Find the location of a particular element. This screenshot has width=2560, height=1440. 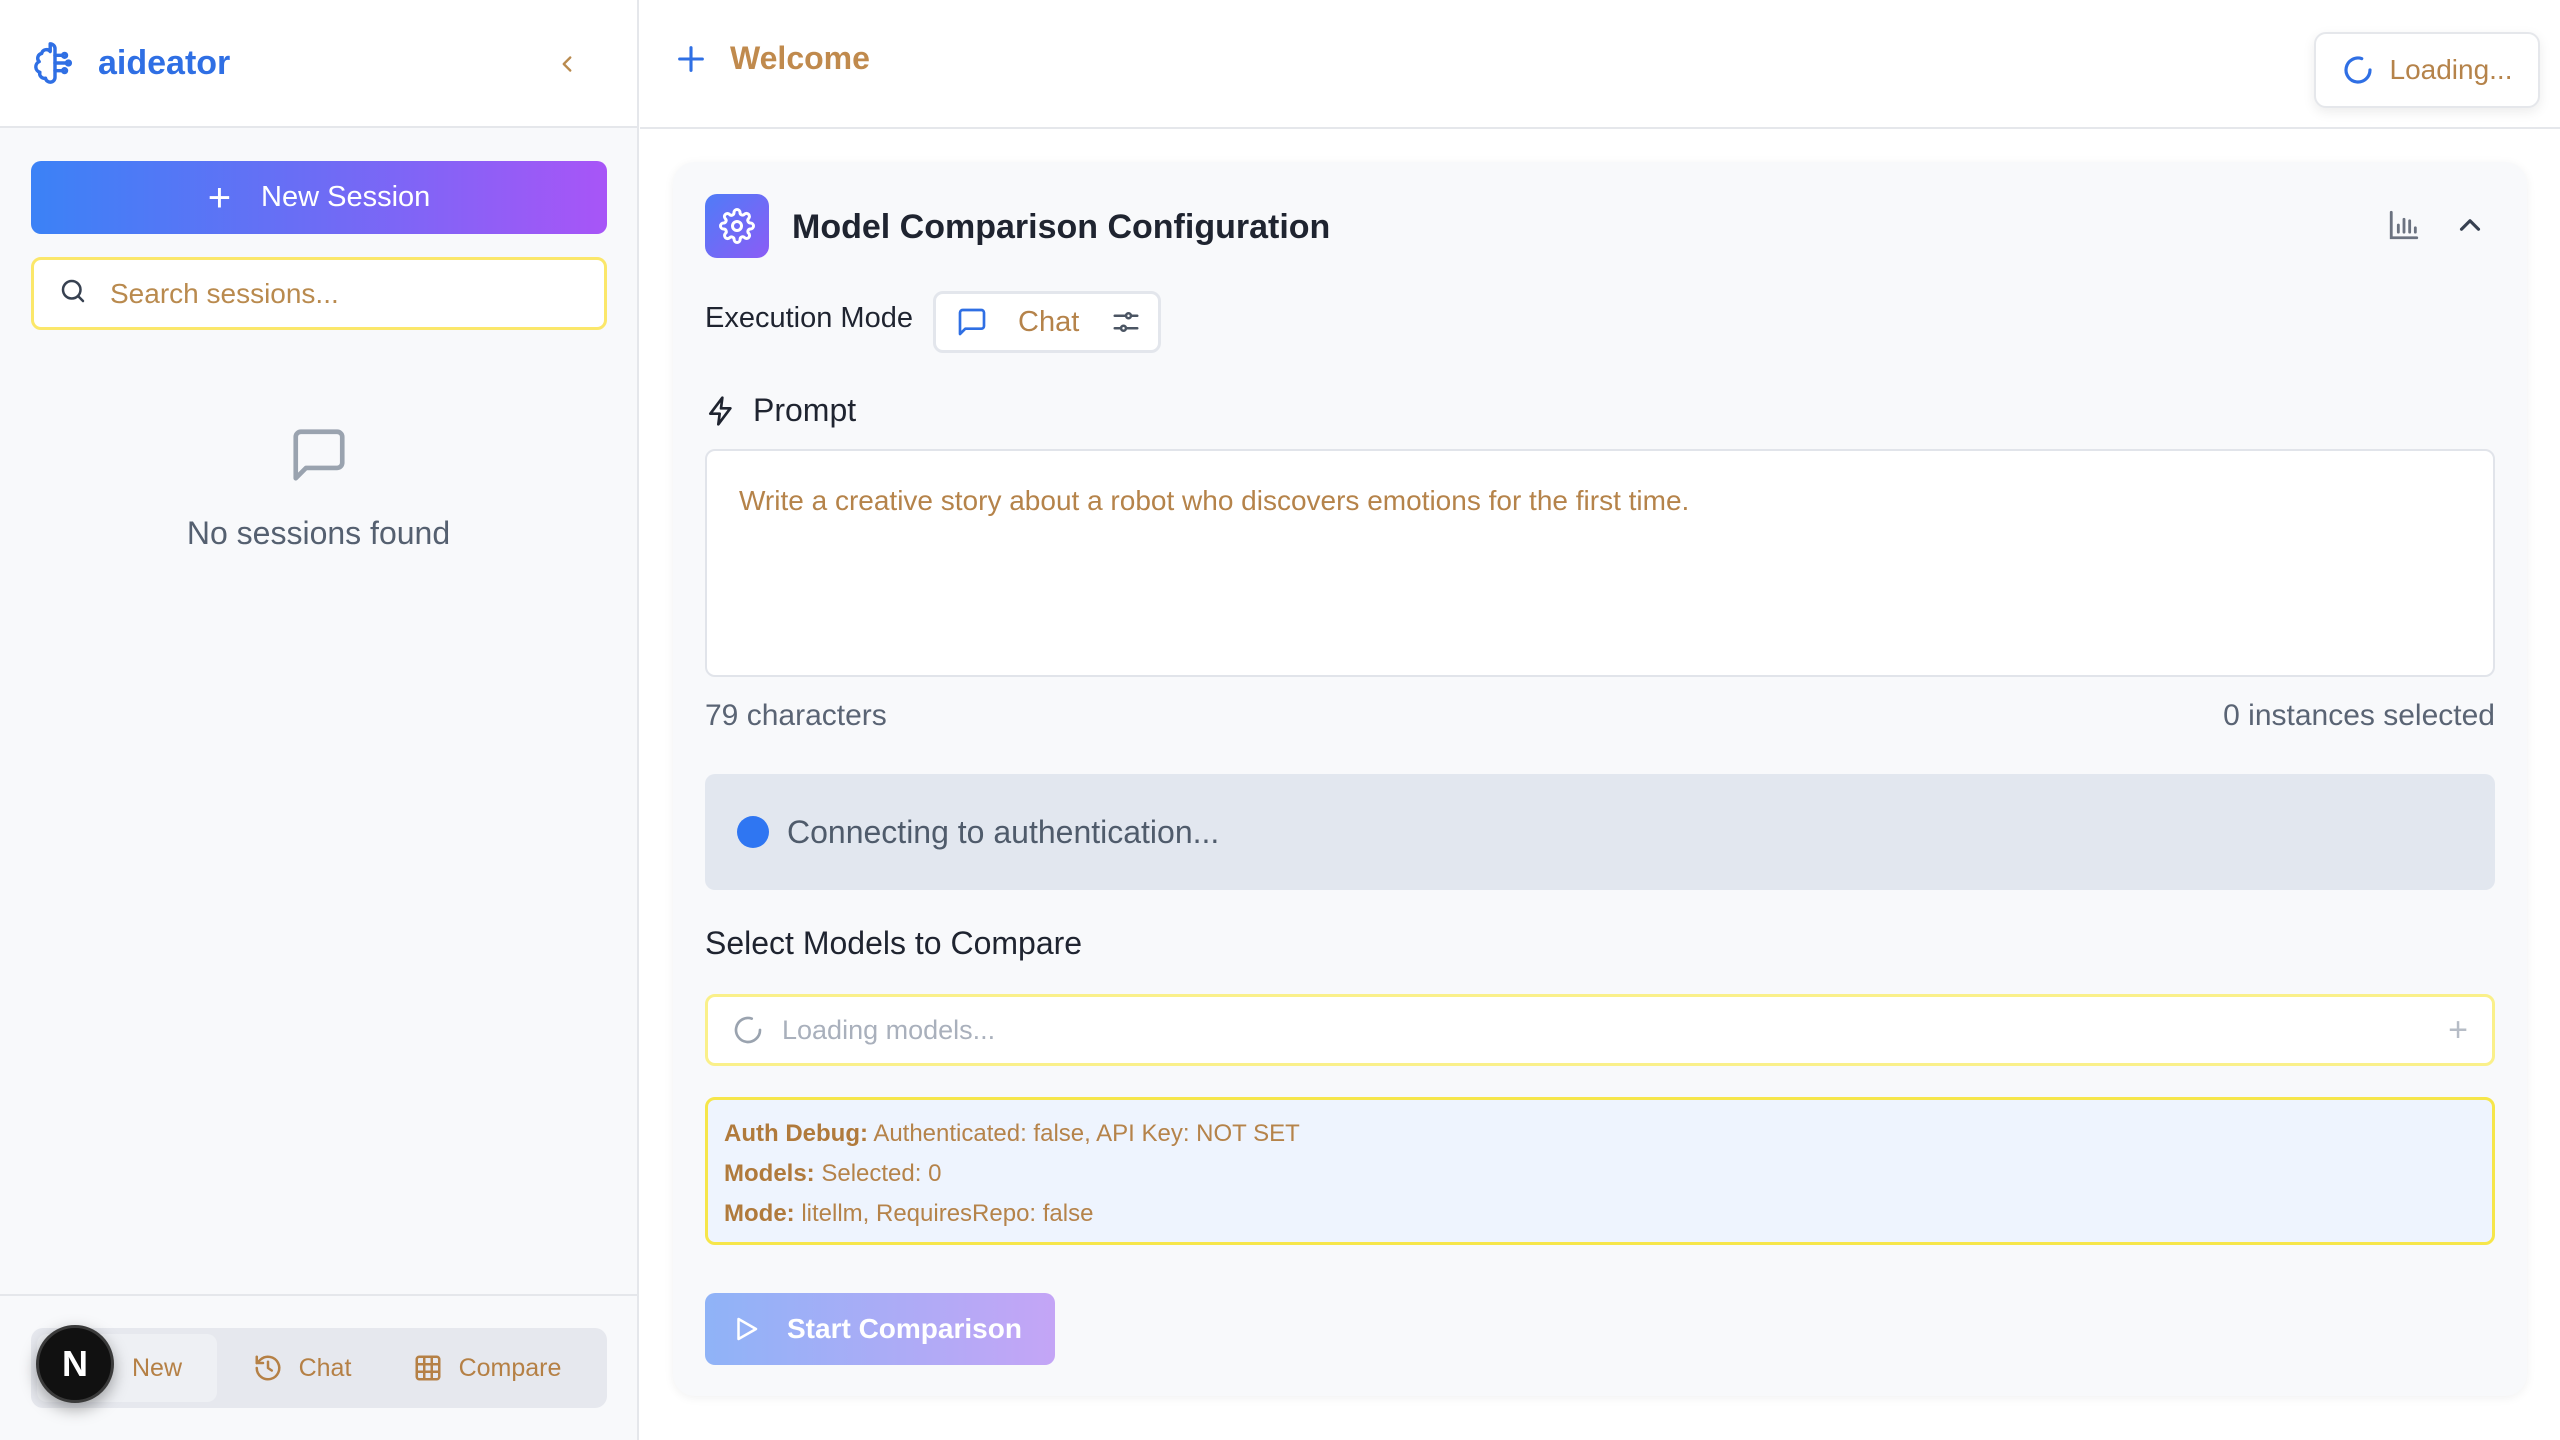

bar-chart-icon is located at coordinates (2404, 225).